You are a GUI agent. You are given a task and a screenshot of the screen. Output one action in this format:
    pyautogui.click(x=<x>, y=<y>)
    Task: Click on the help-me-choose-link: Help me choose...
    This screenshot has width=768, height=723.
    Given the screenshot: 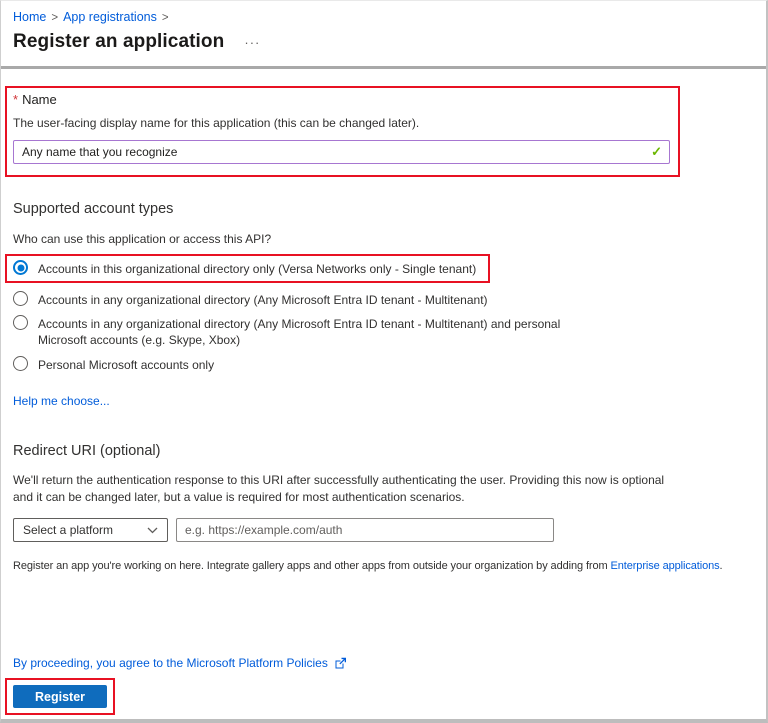 What is the action you would take?
    pyautogui.click(x=61, y=401)
    